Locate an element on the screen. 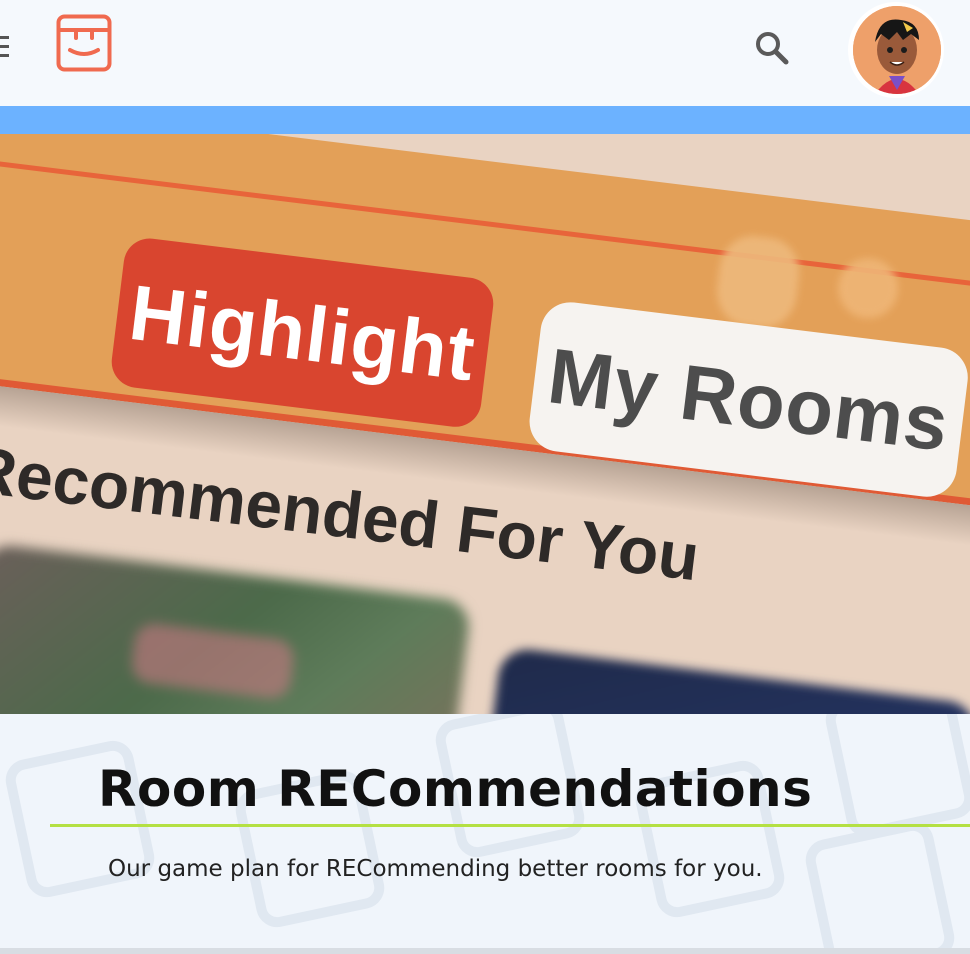 The width and height of the screenshot is (970, 954). account-button is located at coordinates (896, 50).